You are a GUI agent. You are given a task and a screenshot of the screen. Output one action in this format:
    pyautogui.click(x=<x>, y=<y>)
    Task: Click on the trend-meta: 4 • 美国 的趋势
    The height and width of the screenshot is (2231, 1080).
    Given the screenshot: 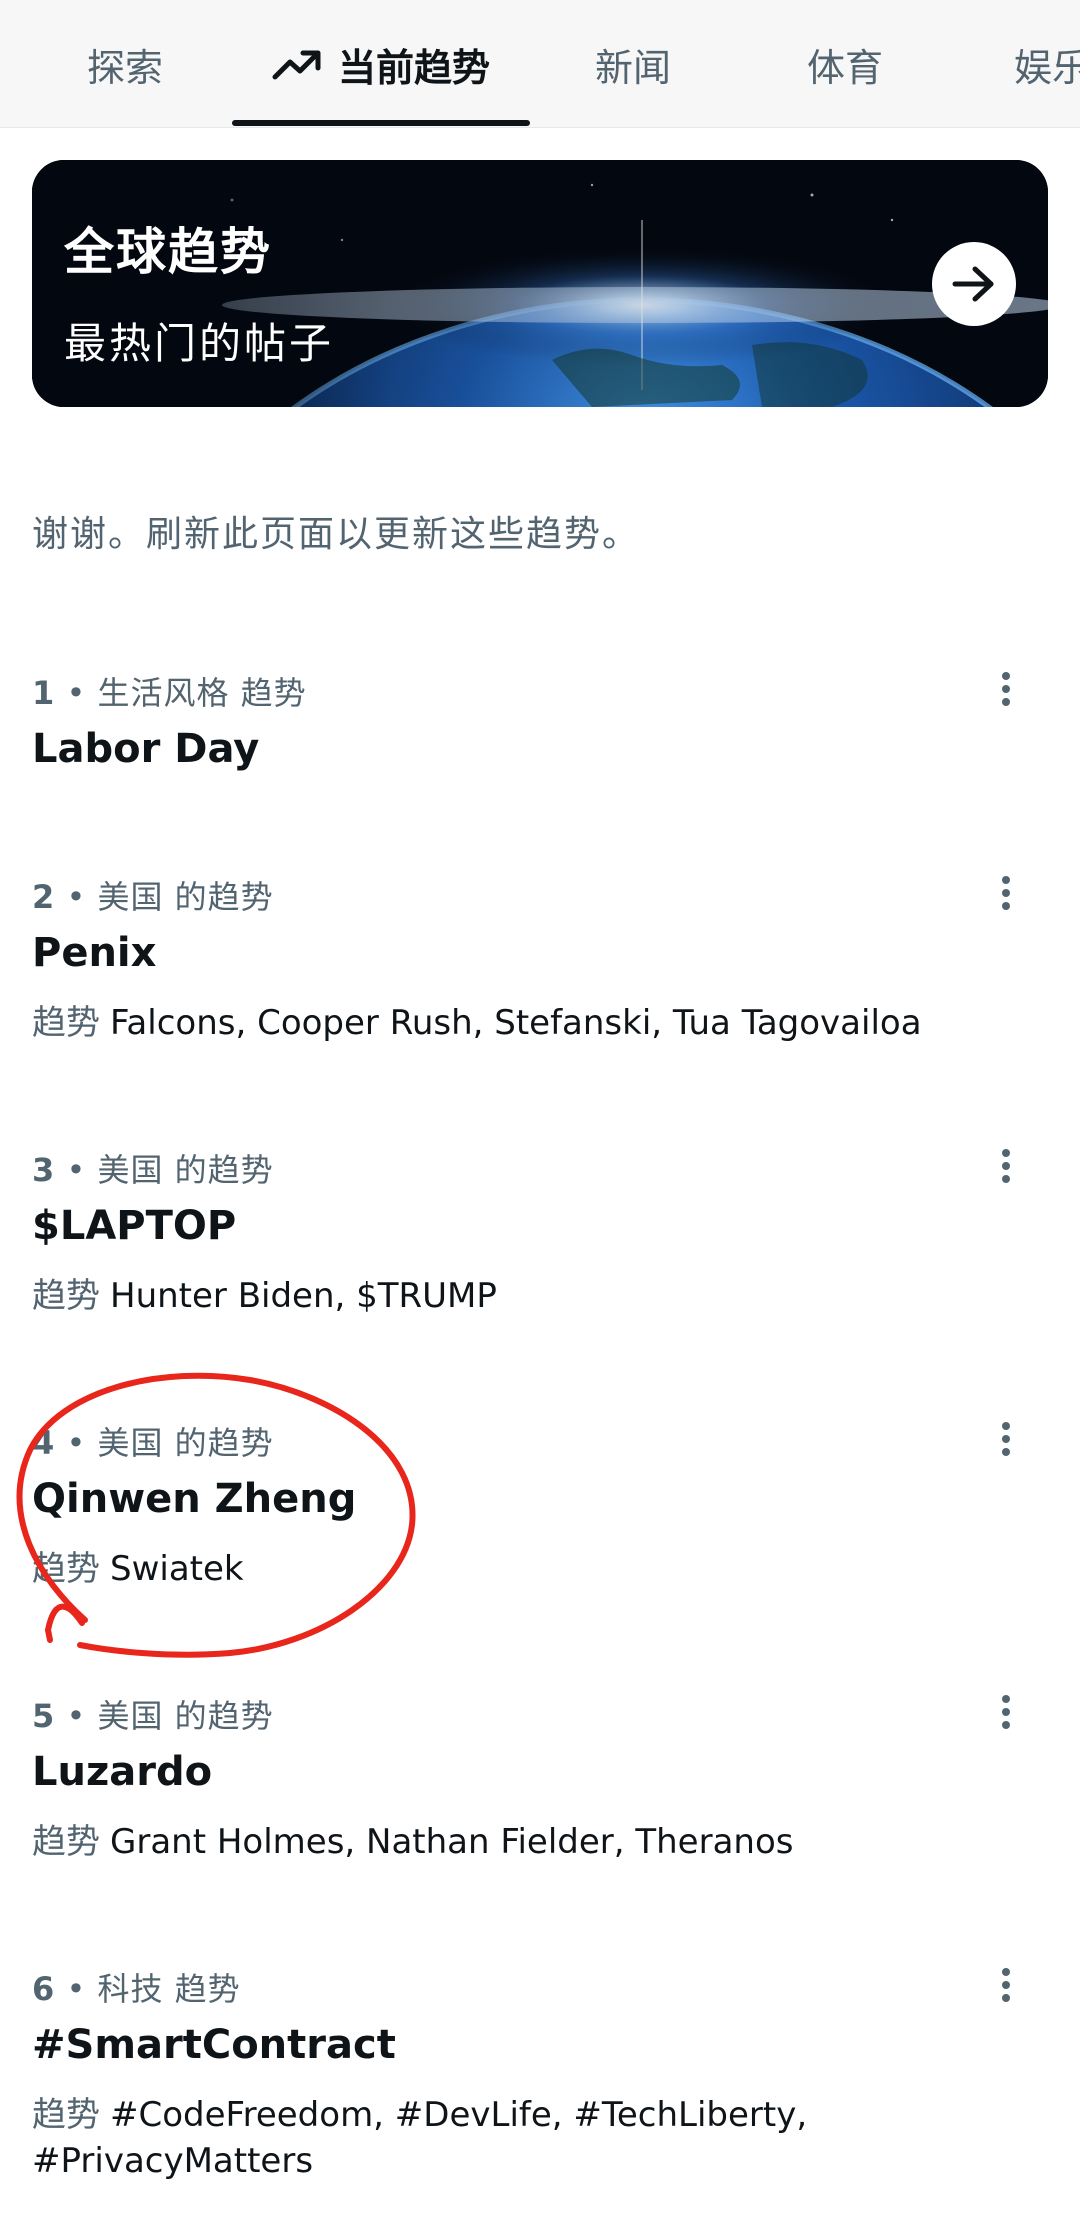 What is the action you would take?
    pyautogui.click(x=153, y=1443)
    